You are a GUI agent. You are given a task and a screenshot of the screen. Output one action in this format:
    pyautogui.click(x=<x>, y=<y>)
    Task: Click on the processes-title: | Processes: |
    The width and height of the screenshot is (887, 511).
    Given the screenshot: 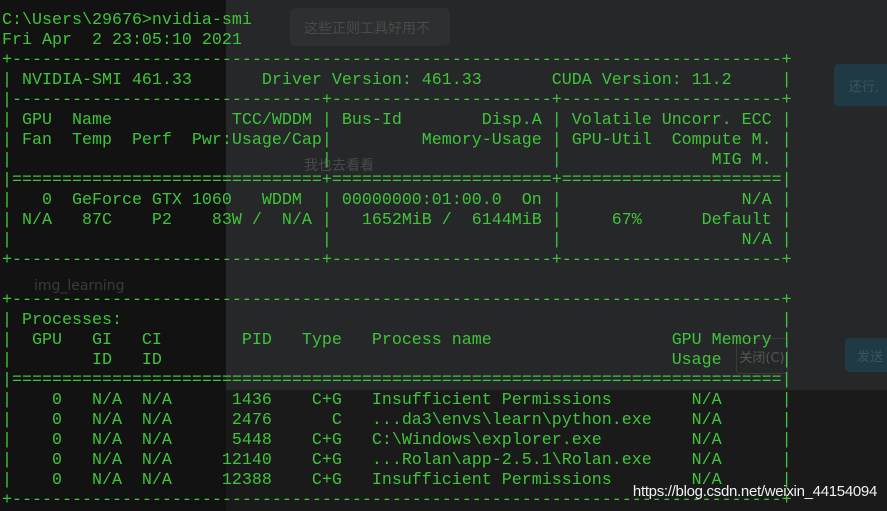 What is the action you would take?
    pyautogui.click(x=397, y=320)
    